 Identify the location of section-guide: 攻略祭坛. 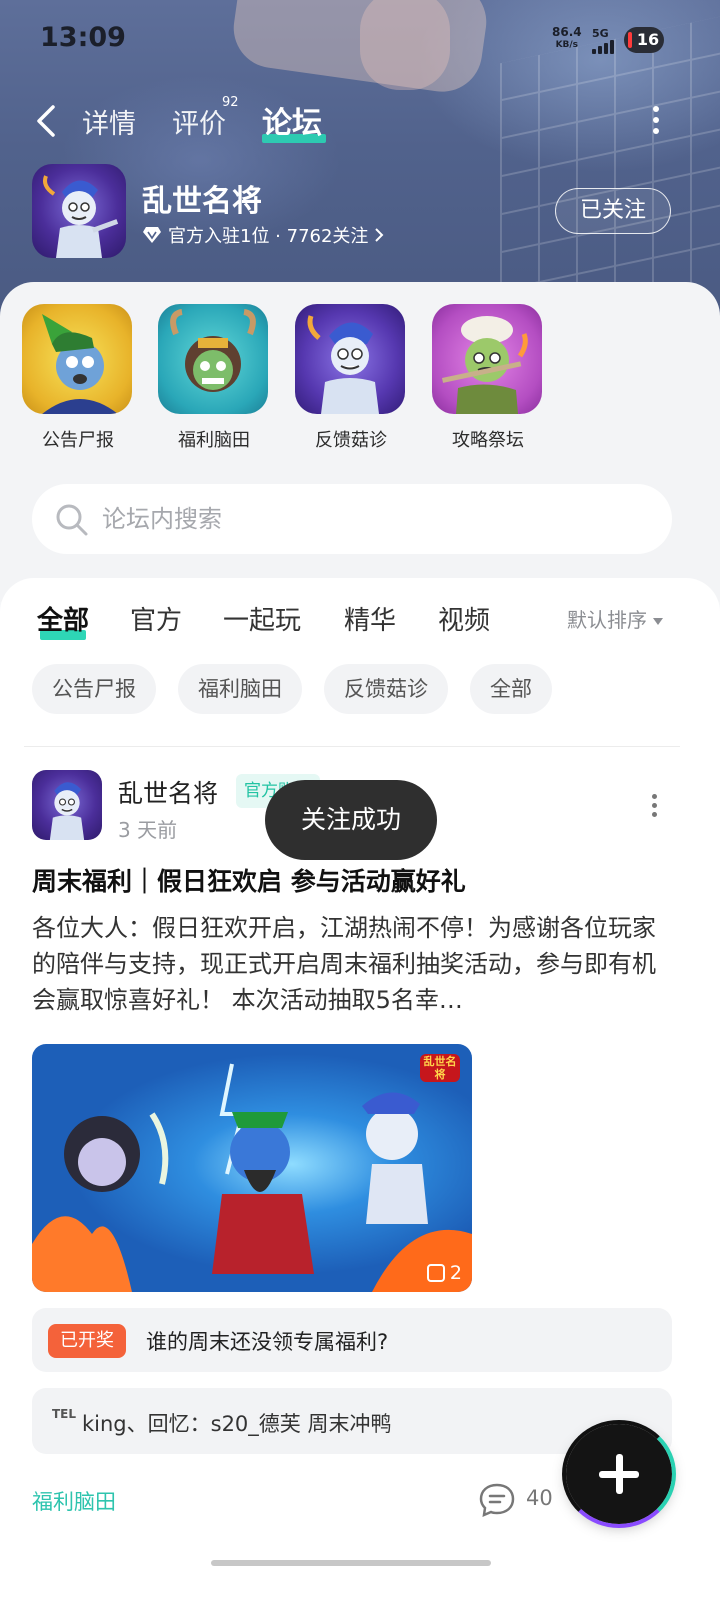
(488, 378).